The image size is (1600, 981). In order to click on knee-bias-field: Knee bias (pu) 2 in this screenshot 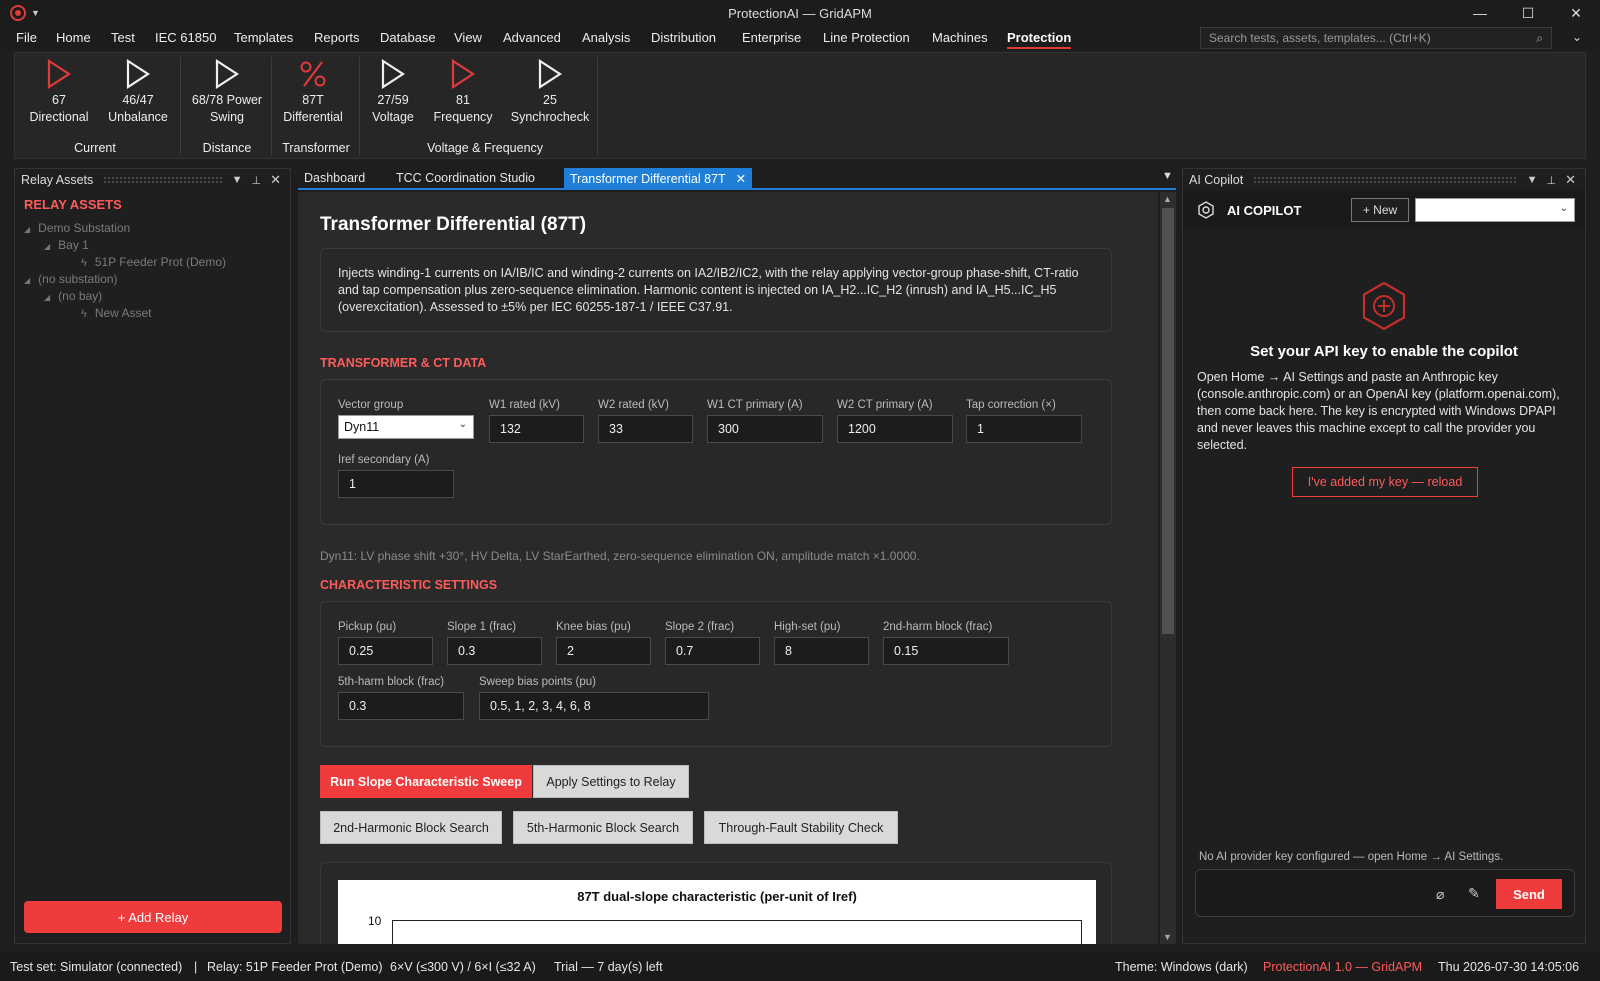, I will do `click(603, 643)`.